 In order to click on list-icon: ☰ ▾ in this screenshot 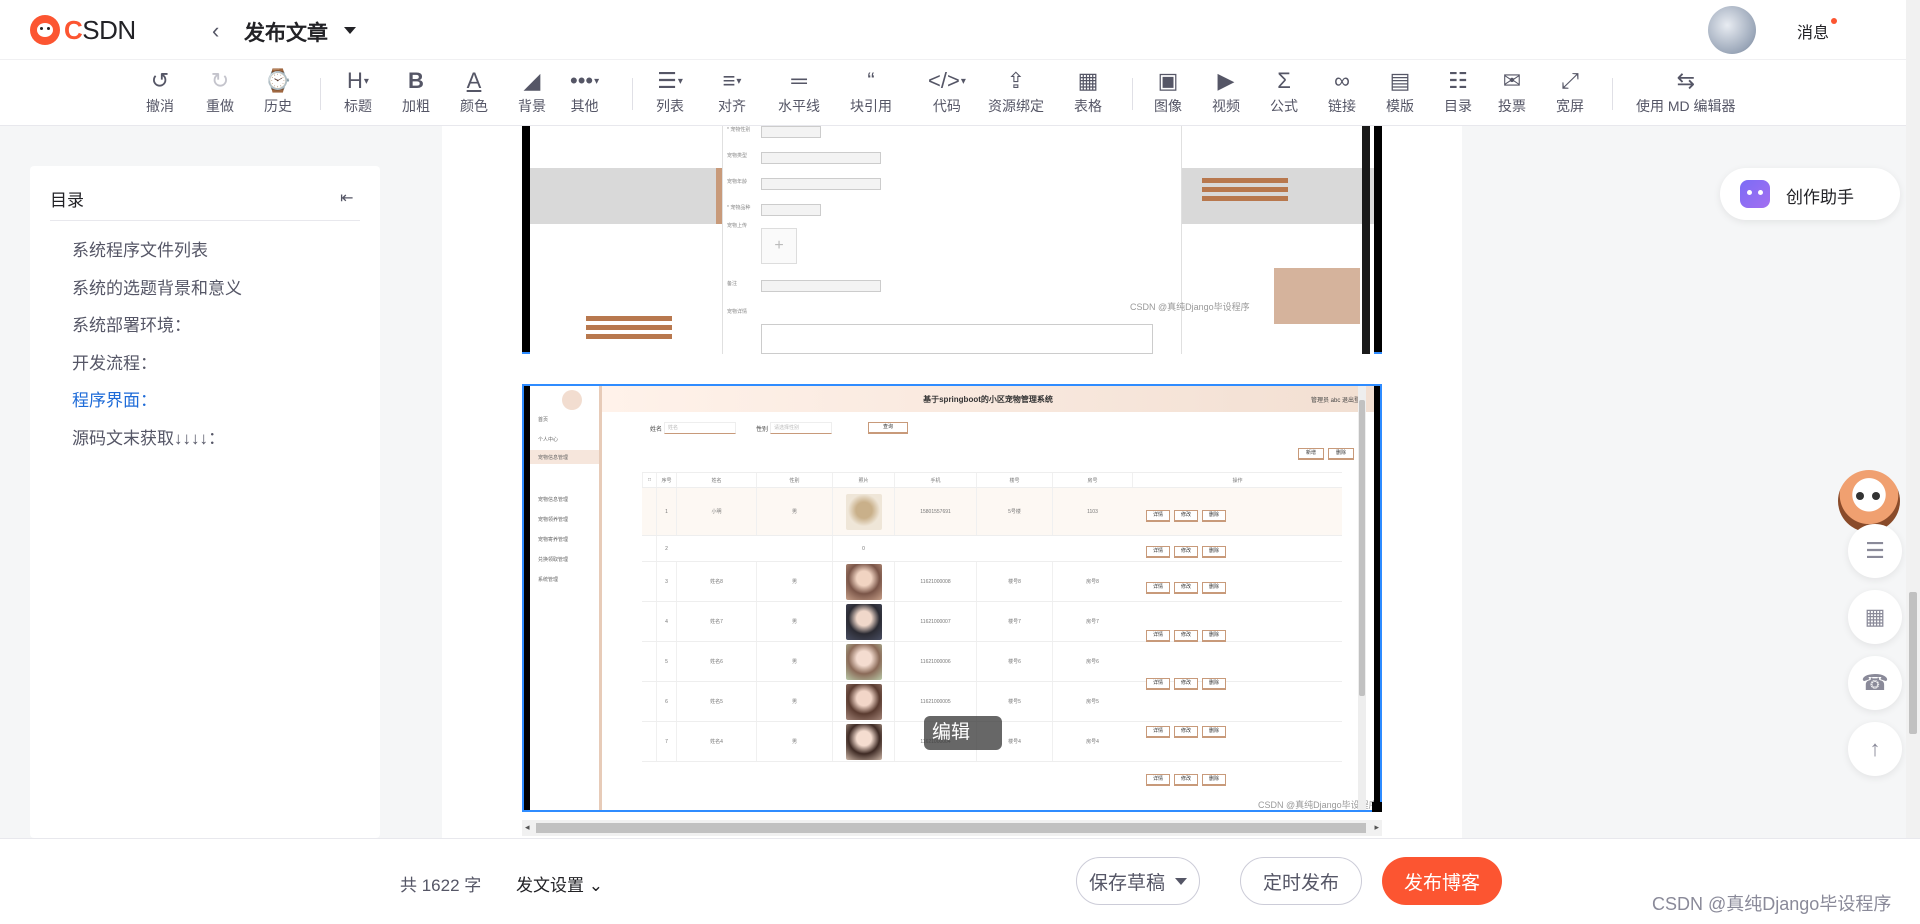, I will do `click(670, 80)`.